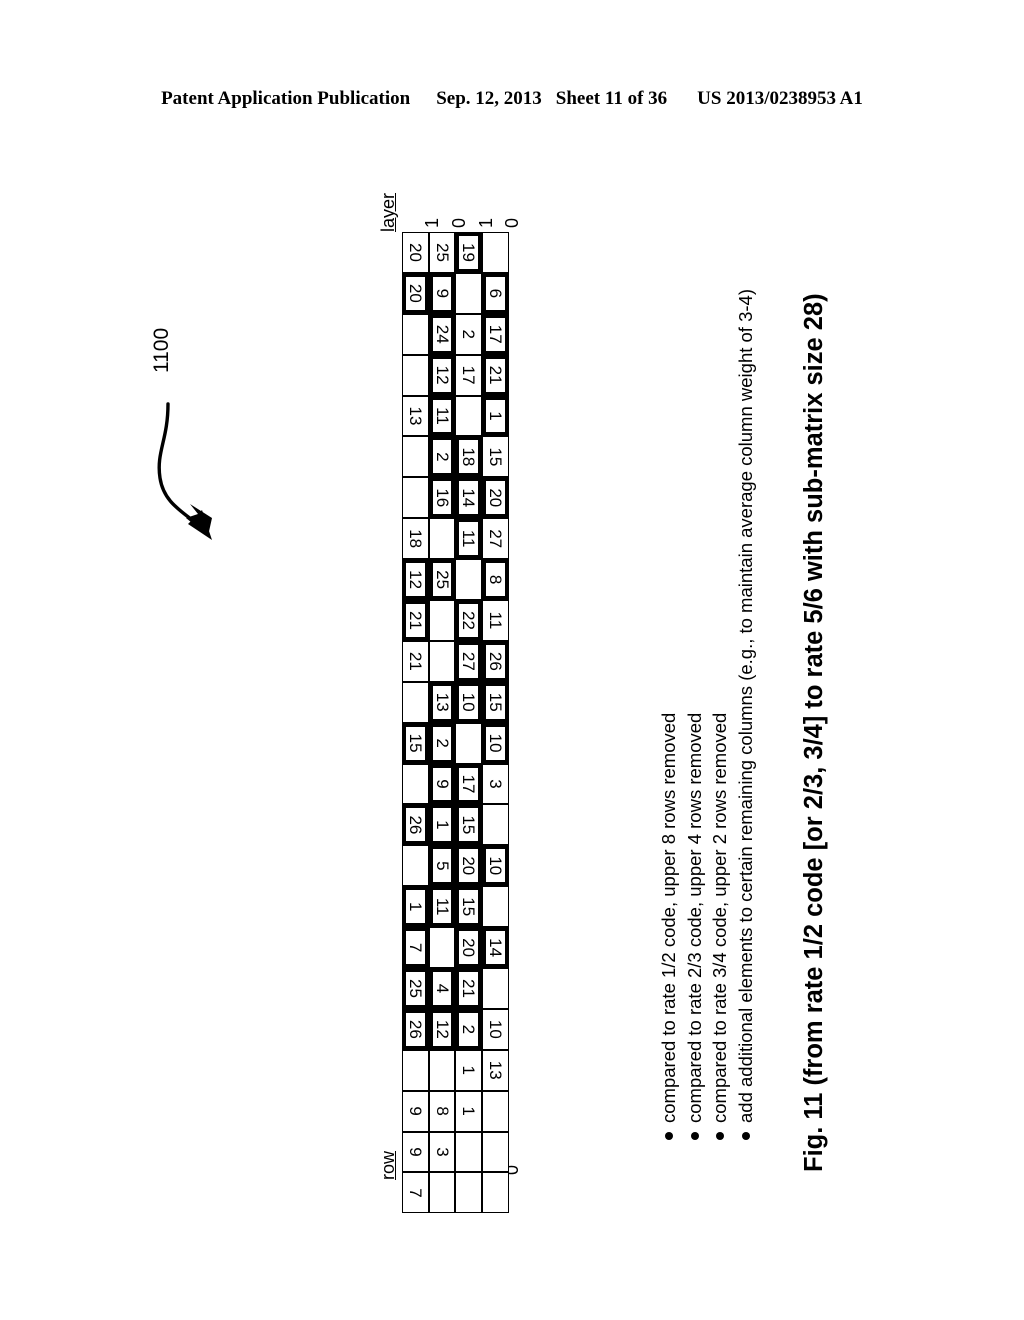 Image resolution: width=1024 pixels, height=1320 pixels. What do you see at coordinates (415, 293) in the screenshot?
I see `matrix-cell-r0-c1: 20` at bounding box center [415, 293].